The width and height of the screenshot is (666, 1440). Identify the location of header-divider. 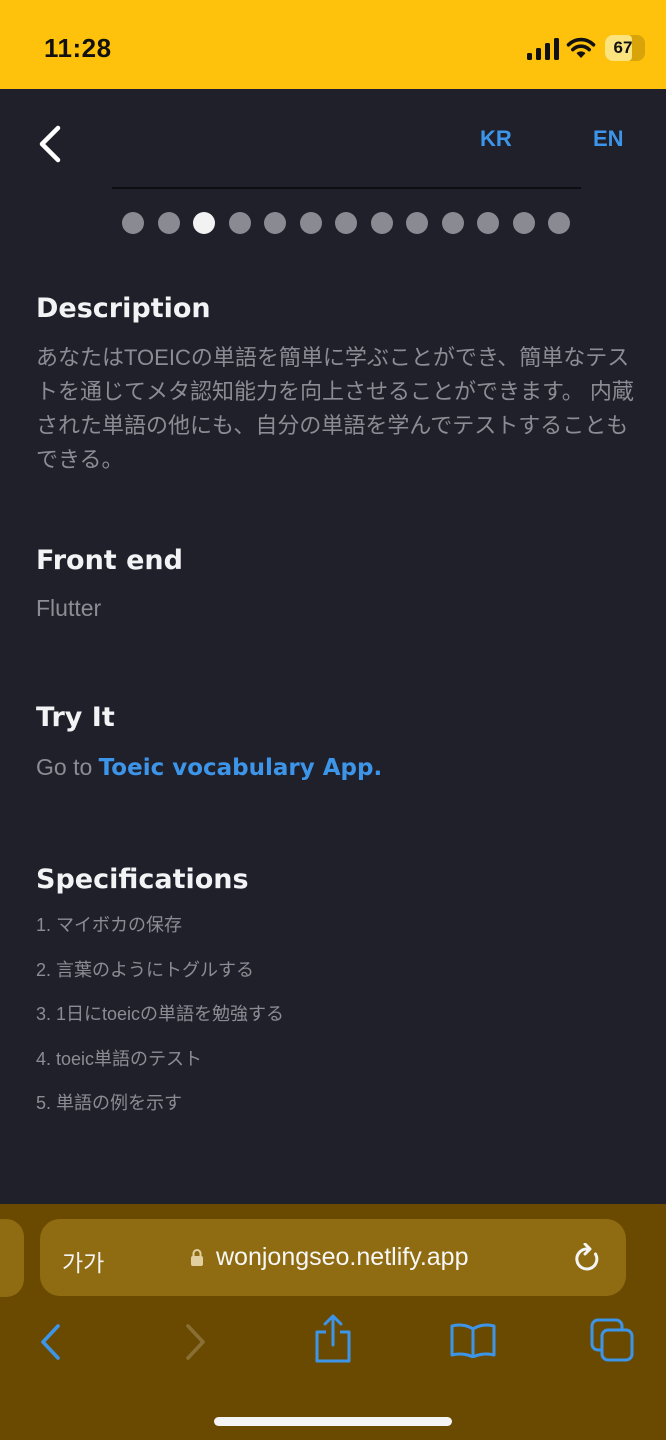
(346, 188).